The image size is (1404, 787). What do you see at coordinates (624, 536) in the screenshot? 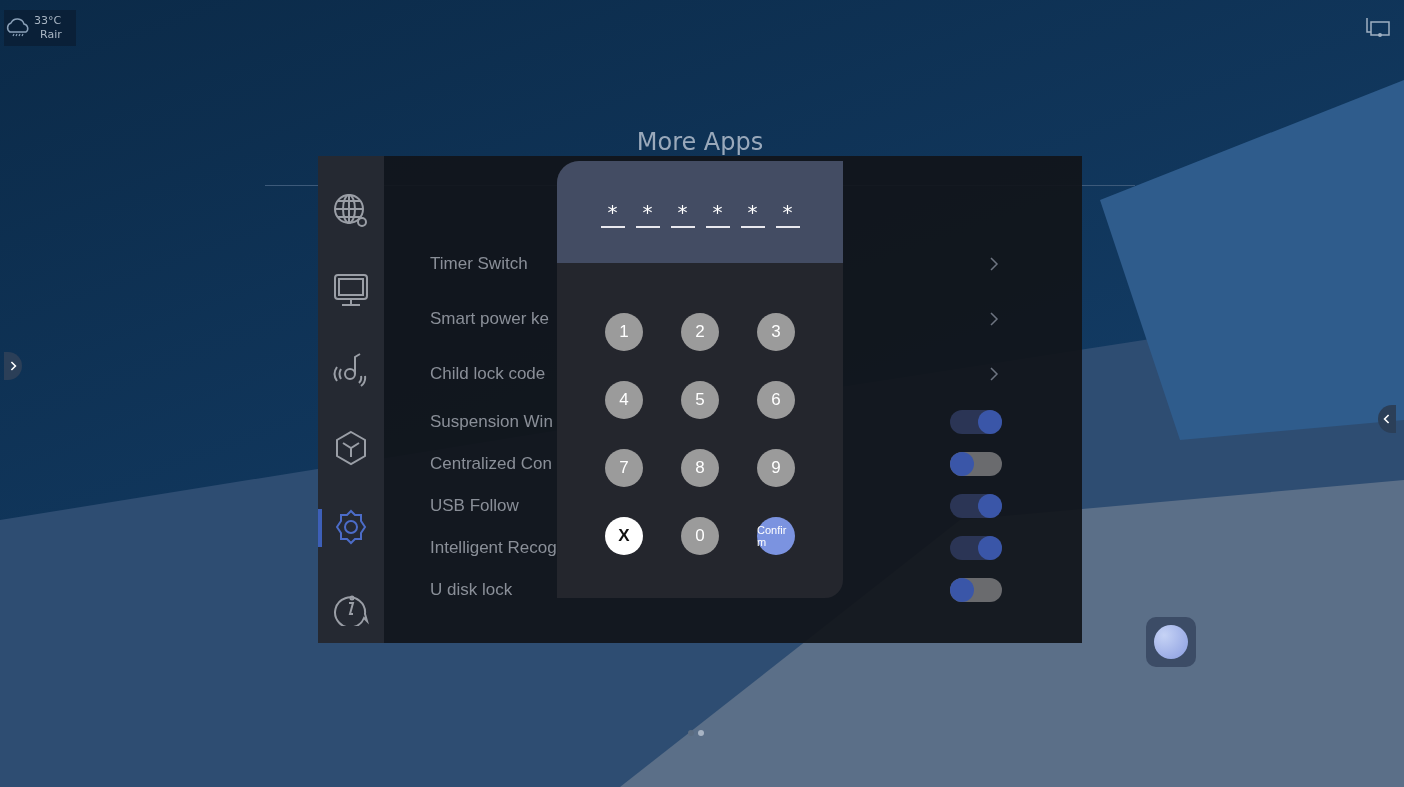
I see `clear-button: X` at bounding box center [624, 536].